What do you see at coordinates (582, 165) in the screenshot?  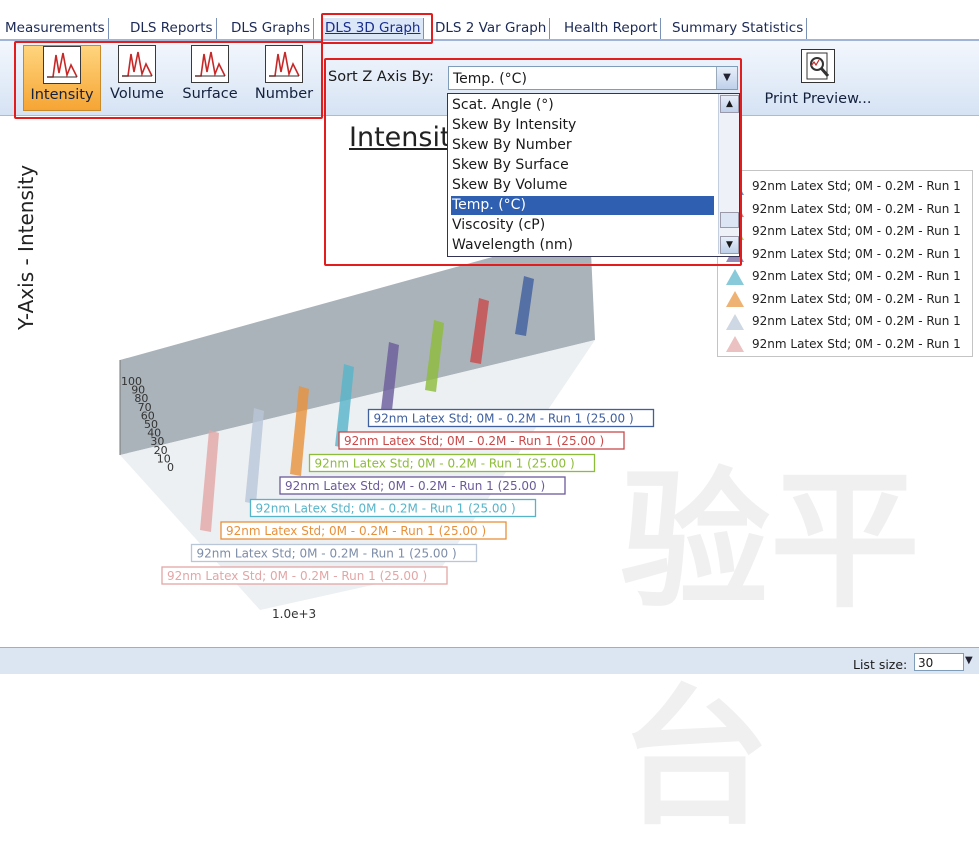 I see `sort-option-skew-surface: Skew By Surface` at bounding box center [582, 165].